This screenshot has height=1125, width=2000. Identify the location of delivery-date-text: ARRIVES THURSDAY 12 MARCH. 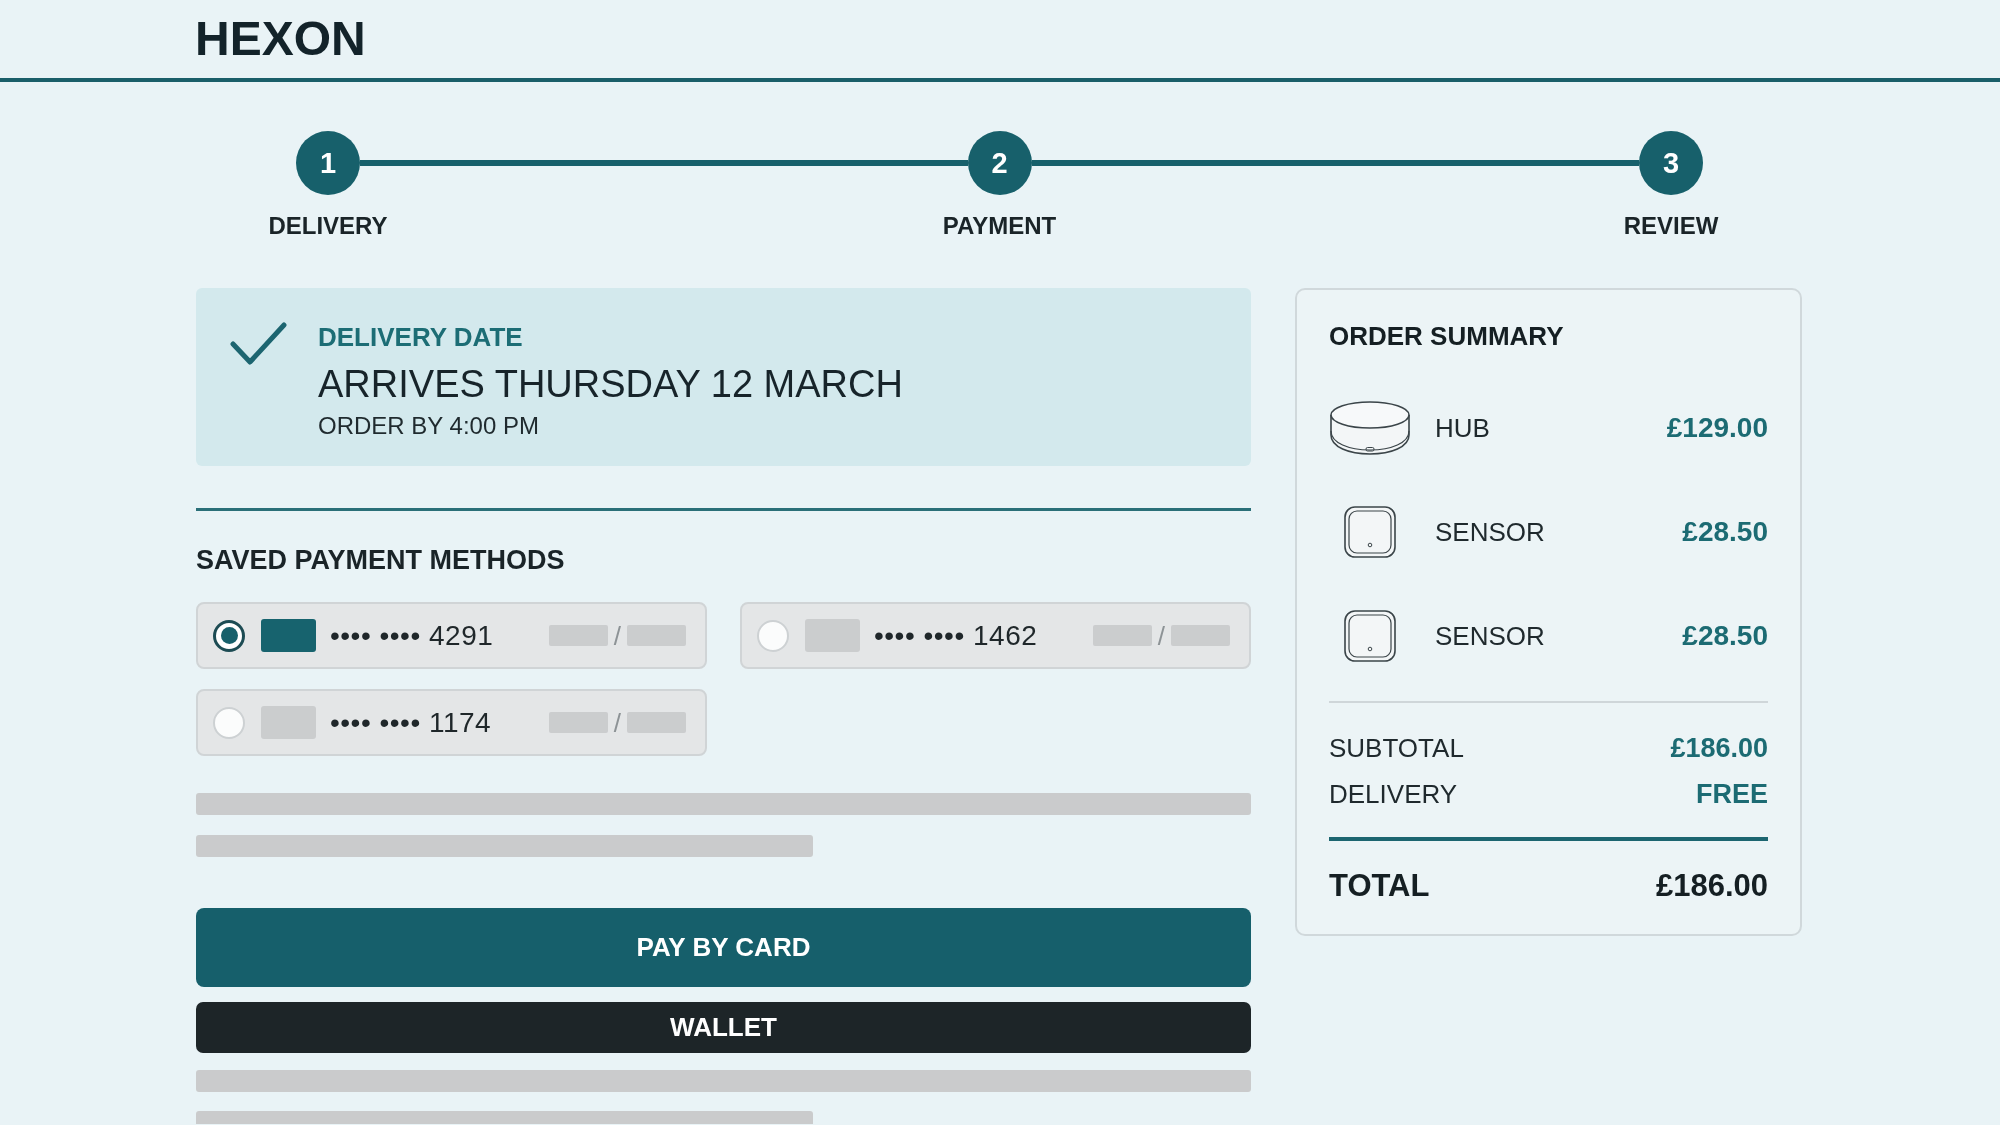
(610, 384).